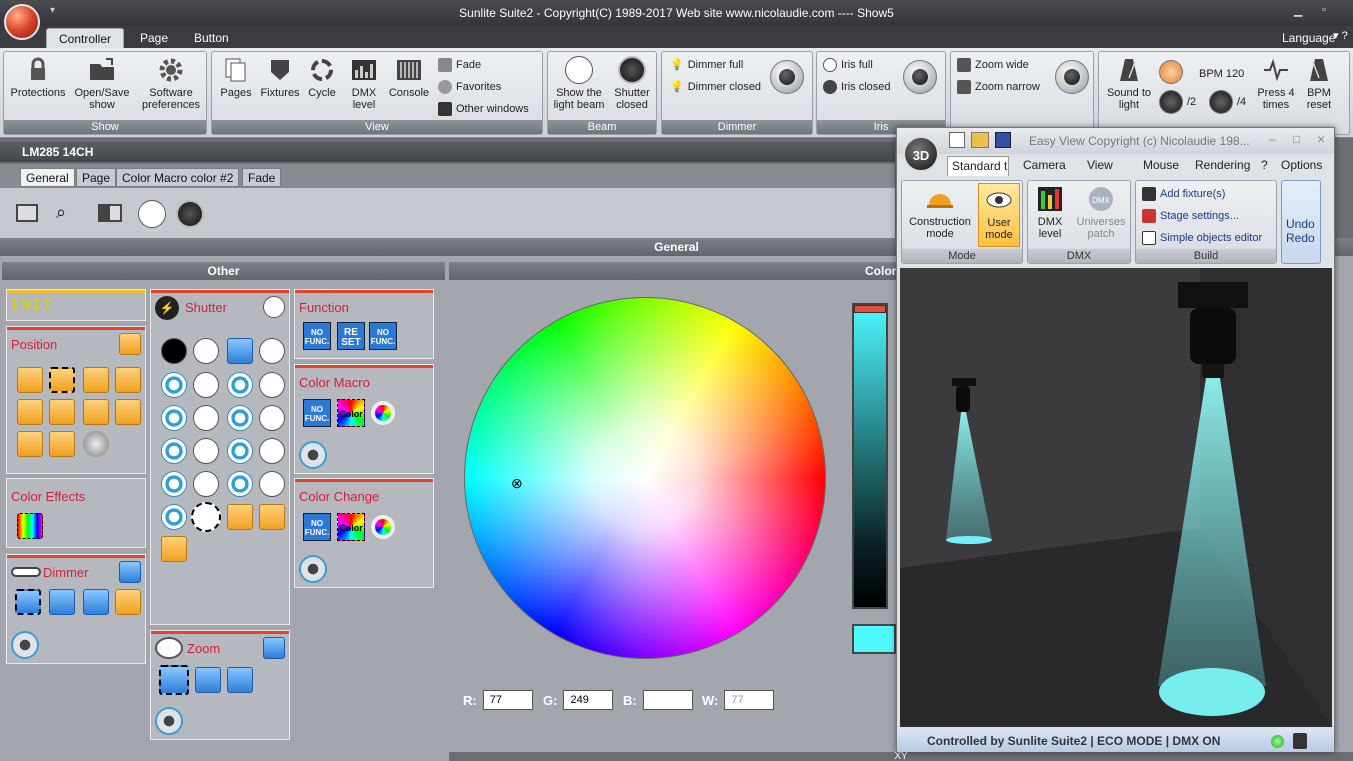 The height and width of the screenshot is (761, 1353). Describe the element at coordinates (130, 344) in the screenshot. I see `position-preset-icon` at that location.